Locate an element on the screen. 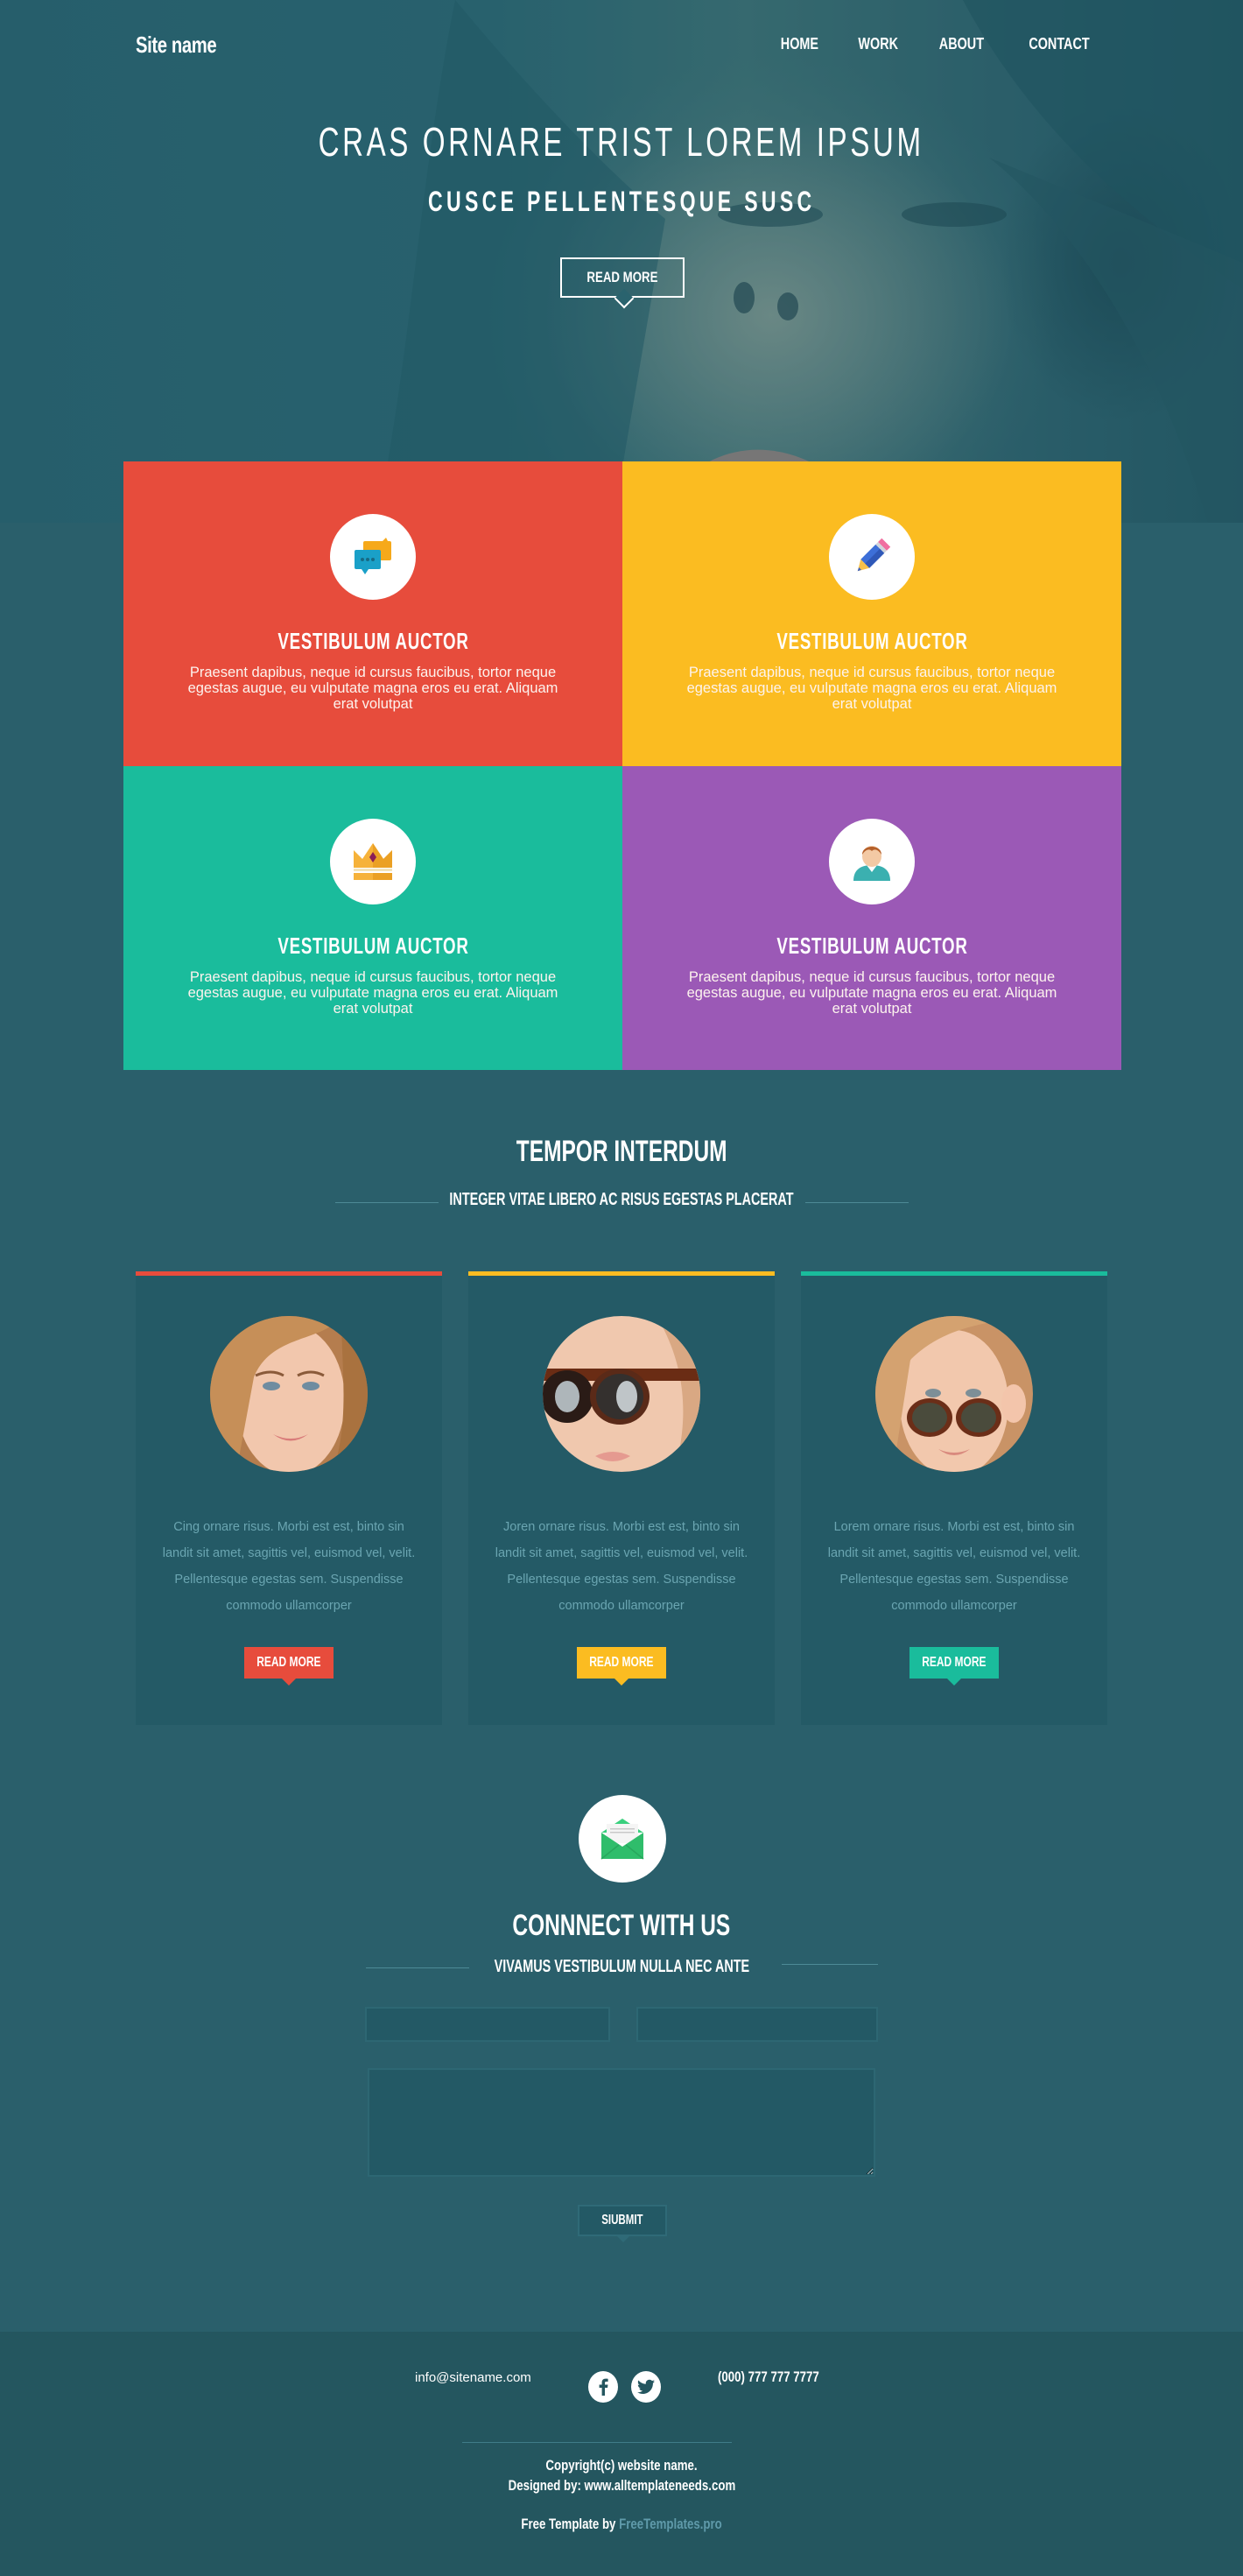 The height and width of the screenshot is (2576, 1243). hero-title-text: CRAS ORNARE TRIST LOREM IPSUM is located at coordinates (621, 142).